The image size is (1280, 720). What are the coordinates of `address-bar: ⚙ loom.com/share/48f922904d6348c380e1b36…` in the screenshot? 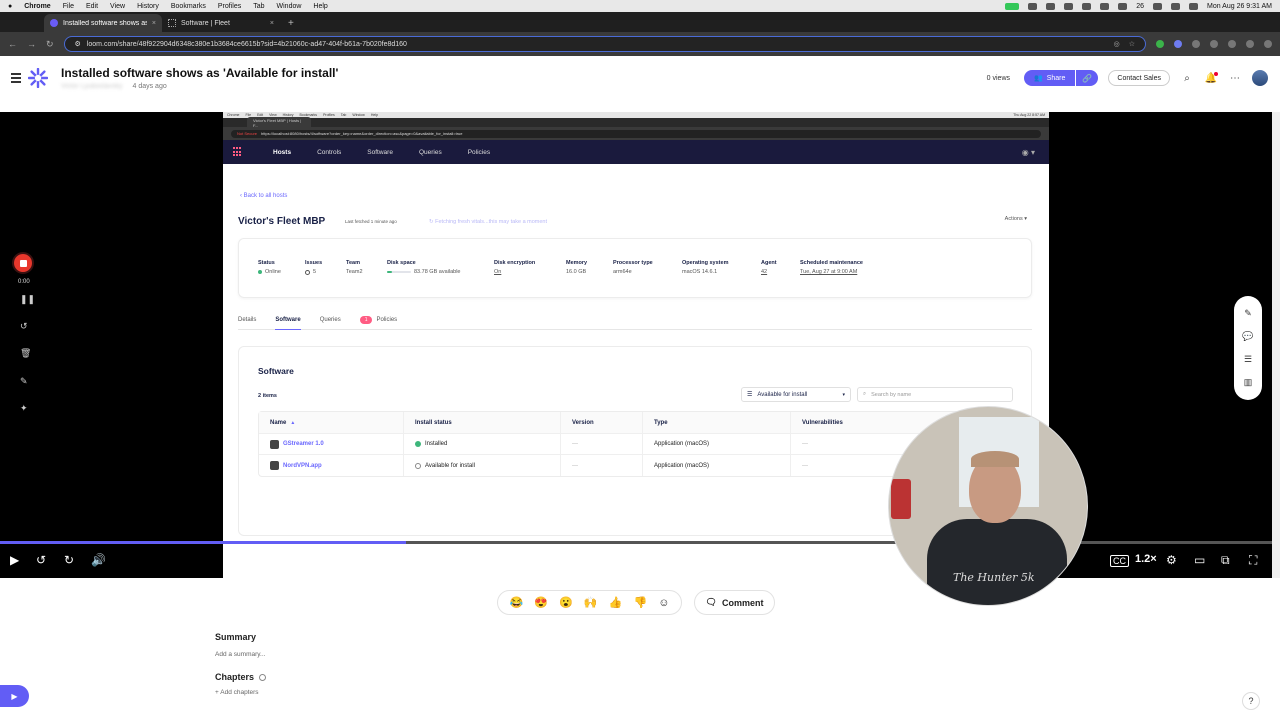 It's located at (604, 44).